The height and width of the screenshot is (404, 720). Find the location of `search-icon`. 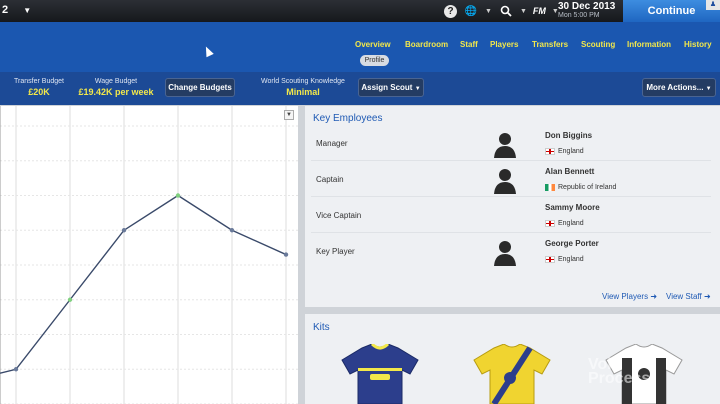

search-icon is located at coordinates (506, 11).